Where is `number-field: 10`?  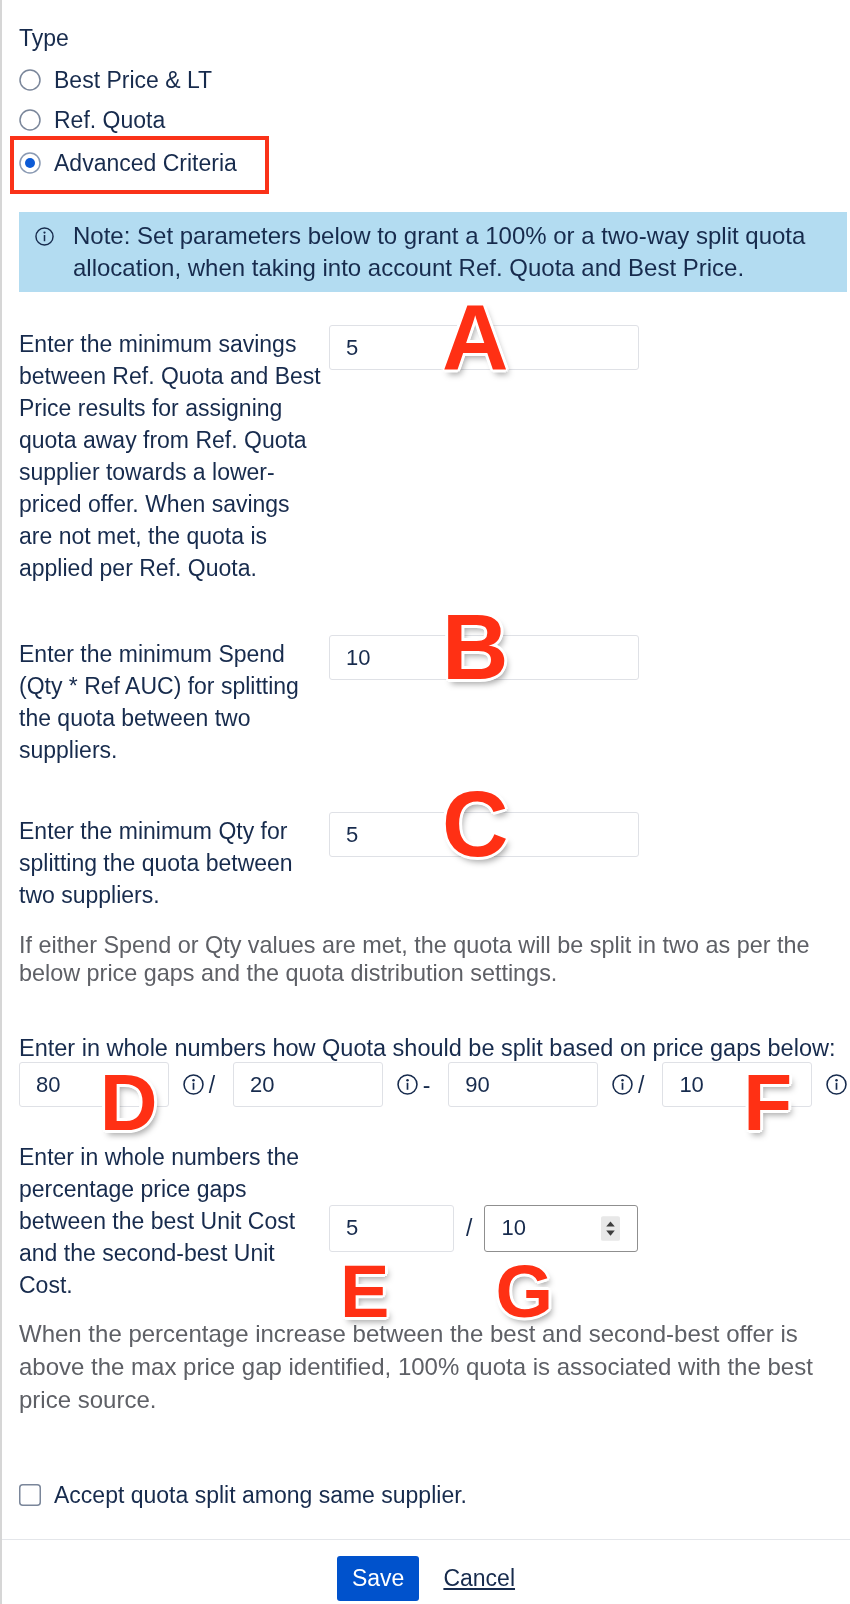
number-field: 10 is located at coordinates (561, 1228).